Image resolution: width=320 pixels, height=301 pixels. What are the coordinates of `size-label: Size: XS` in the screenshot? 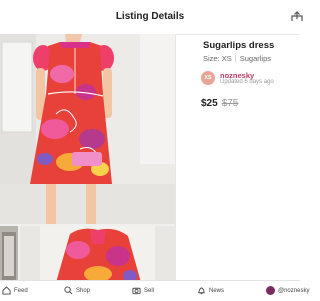 It's located at (217, 58).